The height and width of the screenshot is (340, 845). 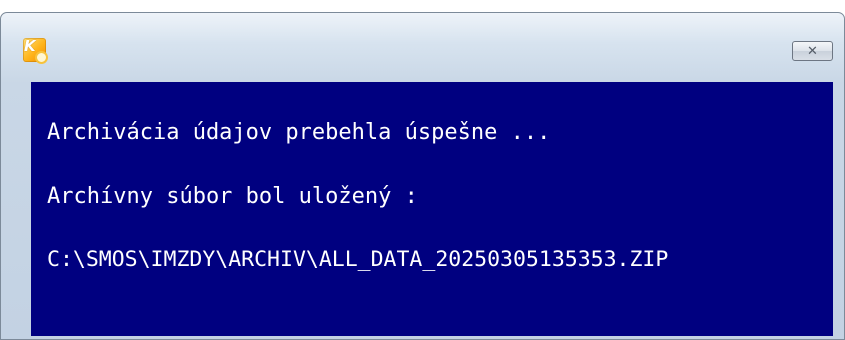 I want to click on close-icon: ✕, so click(x=812, y=51).